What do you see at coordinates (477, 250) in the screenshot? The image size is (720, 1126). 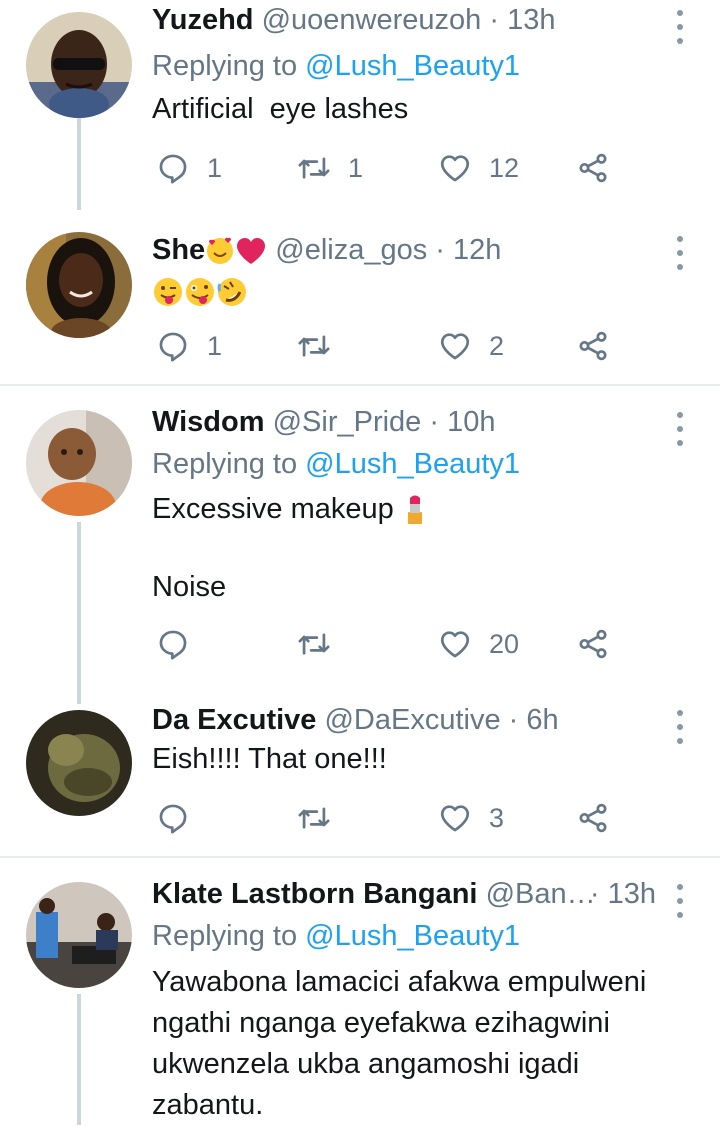 I see `timestamp: 12h` at bounding box center [477, 250].